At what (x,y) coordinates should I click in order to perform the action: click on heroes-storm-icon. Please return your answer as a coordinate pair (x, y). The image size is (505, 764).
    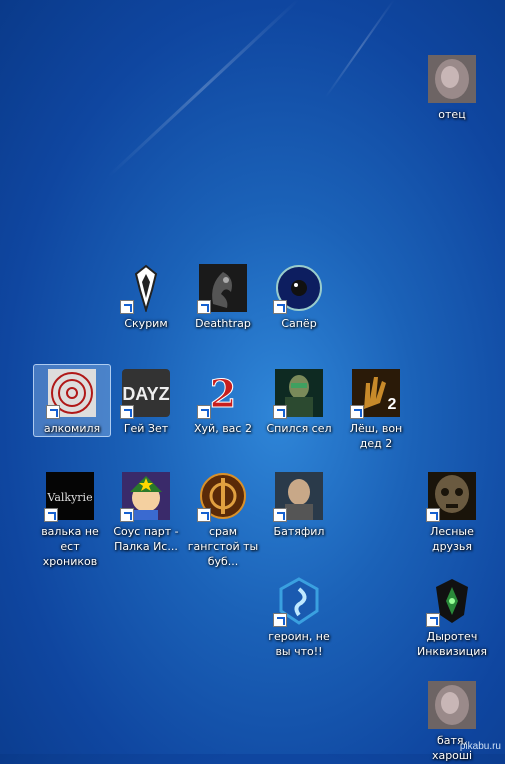
    Looking at the image, I should click on (298, 602).